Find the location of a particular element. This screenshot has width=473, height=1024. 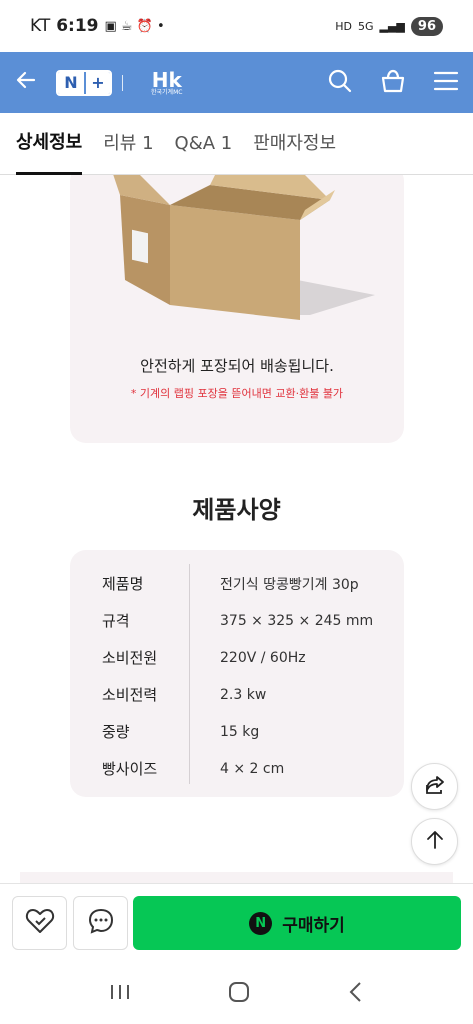

back-nav-icon is located at coordinates (356, 994).